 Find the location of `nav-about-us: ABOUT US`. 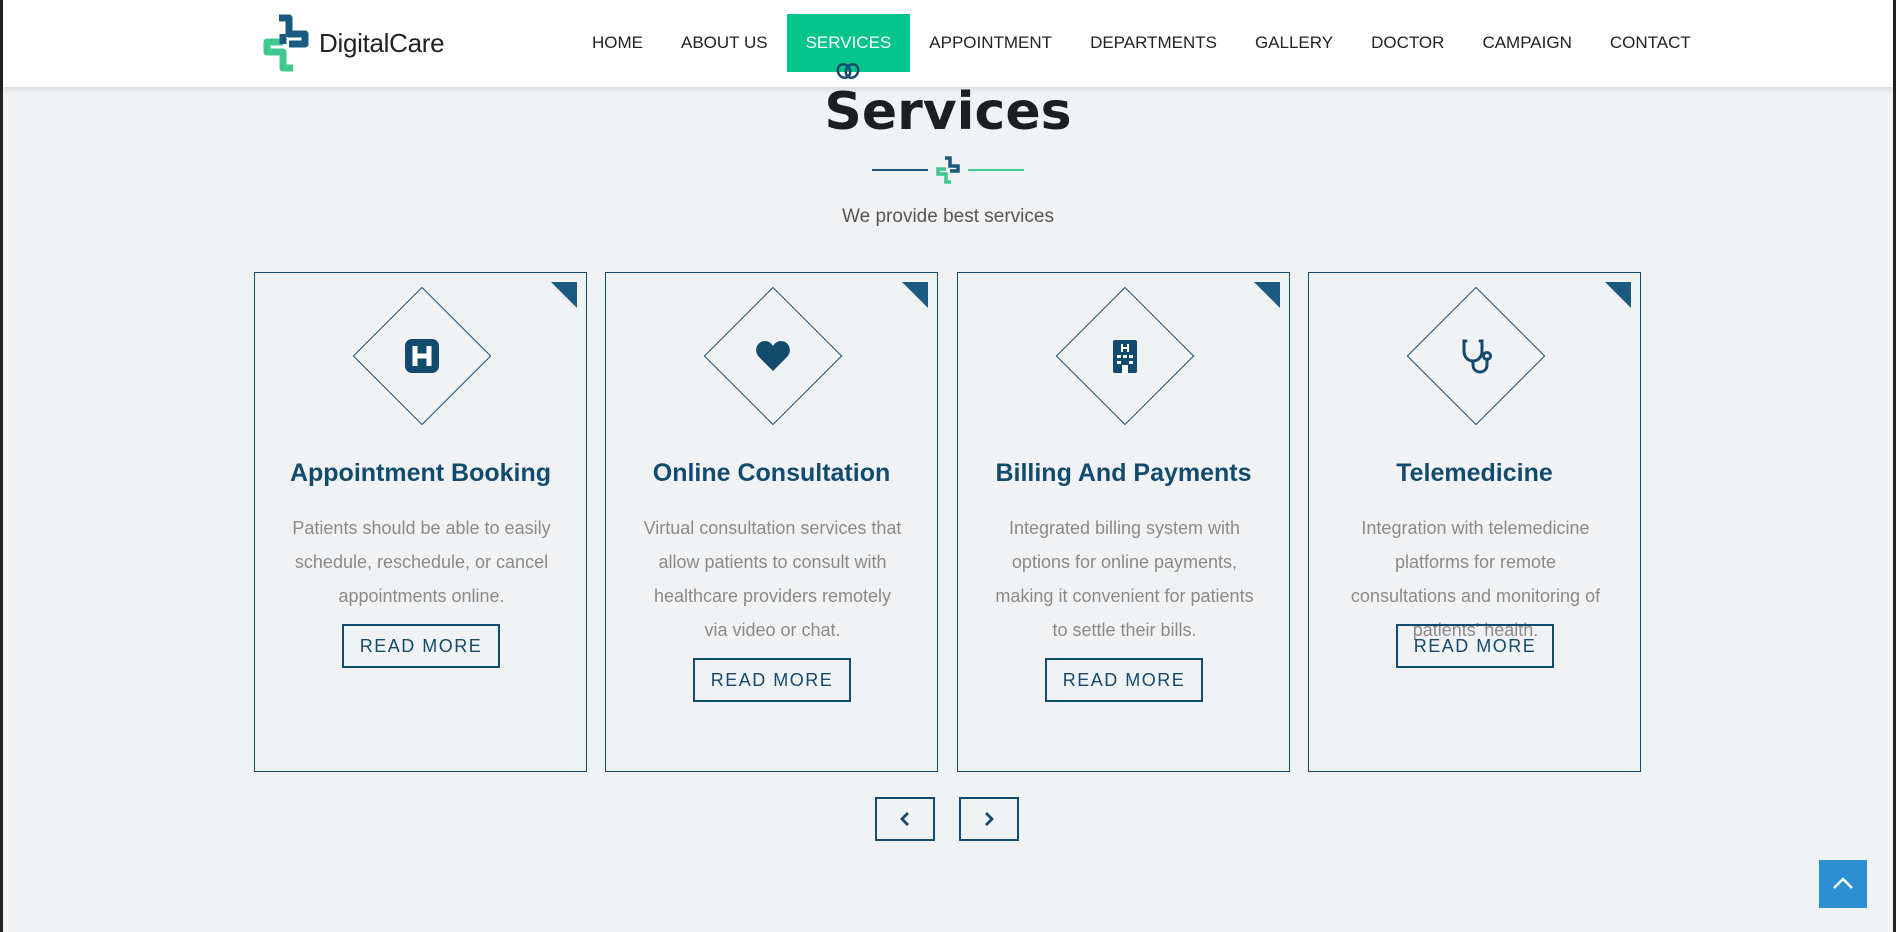

nav-about-us: ABOUT US is located at coordinates (724, 43).